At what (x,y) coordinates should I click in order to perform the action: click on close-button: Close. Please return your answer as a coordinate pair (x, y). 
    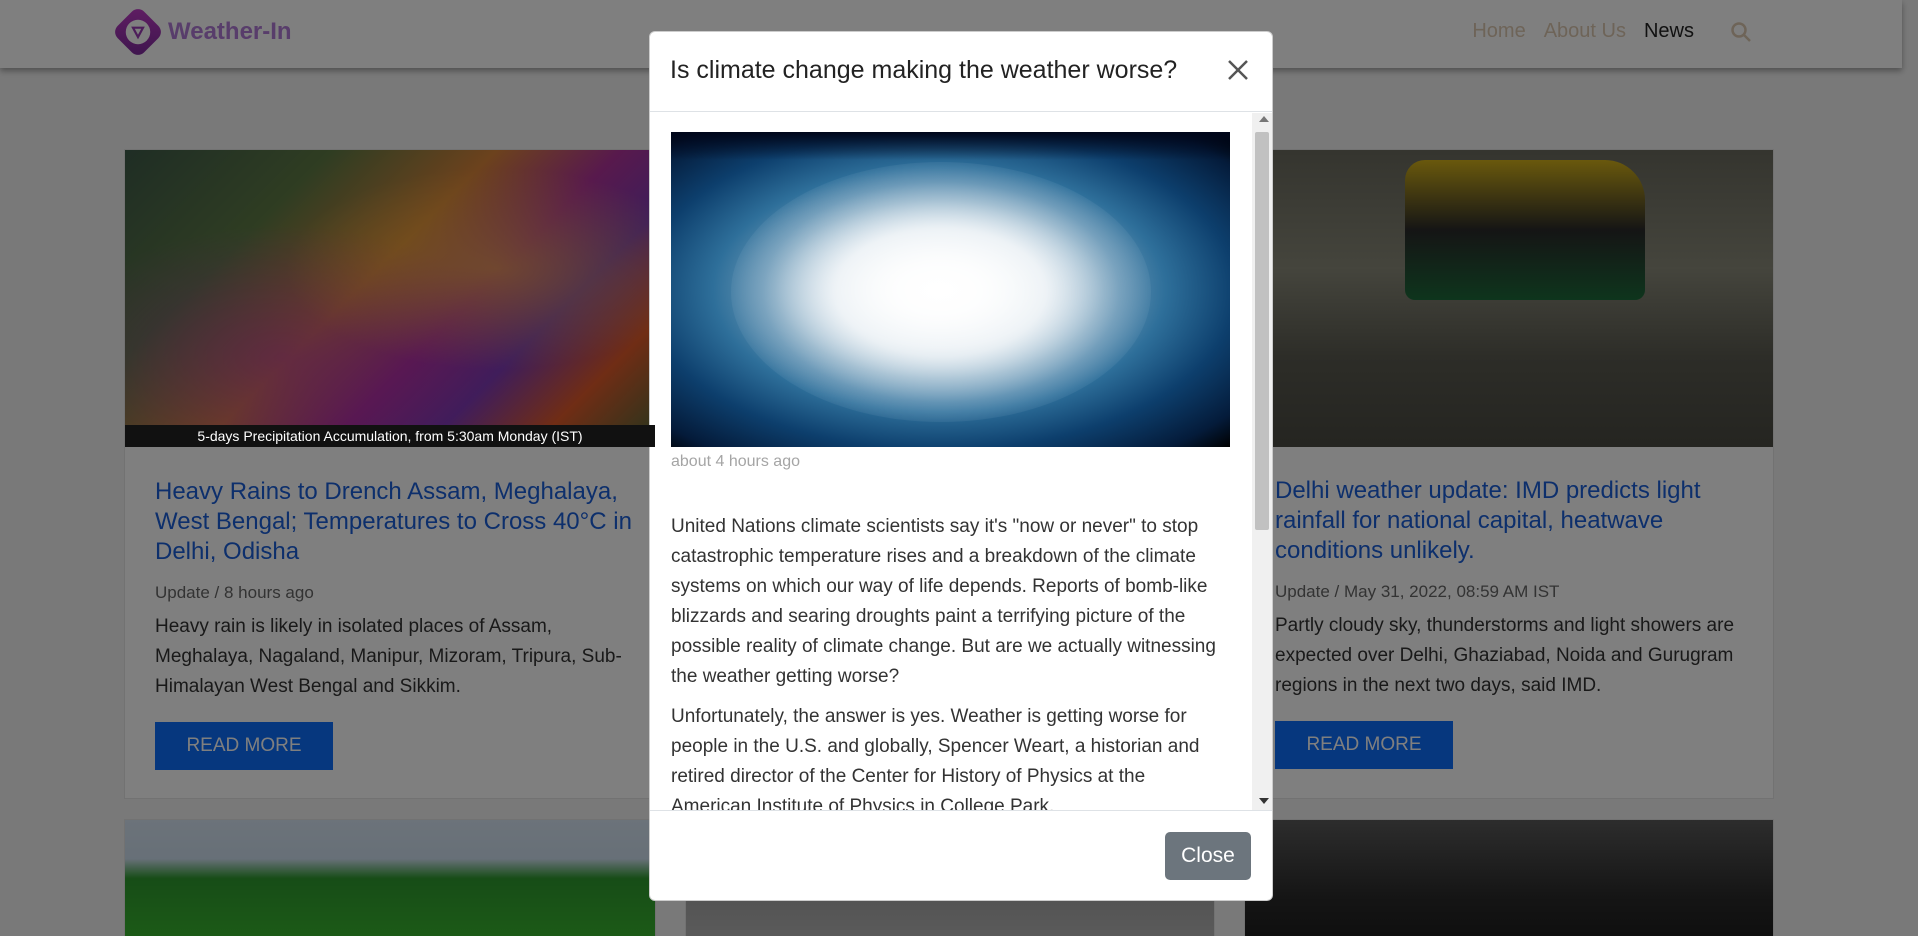
    Looking at the image, I should click on (1208, 856).